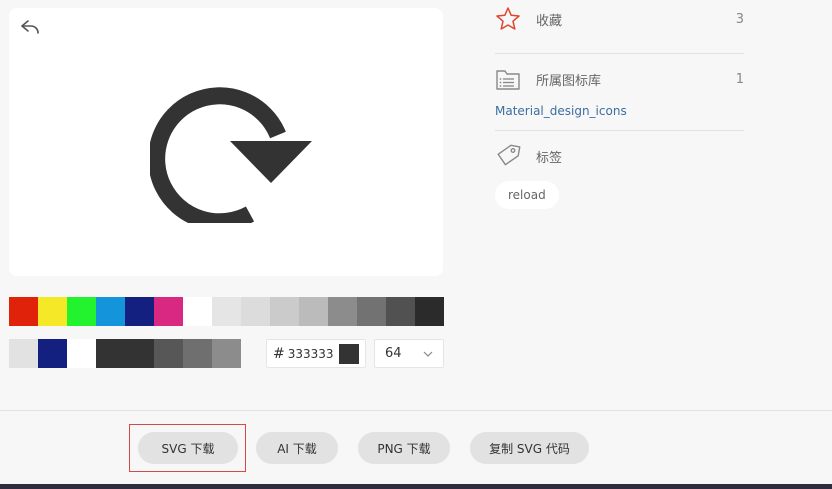  What do you see at coordinates (416, 486) in the screenshot?
I see `window-bottom-bar` at bounding box center [416, 486].